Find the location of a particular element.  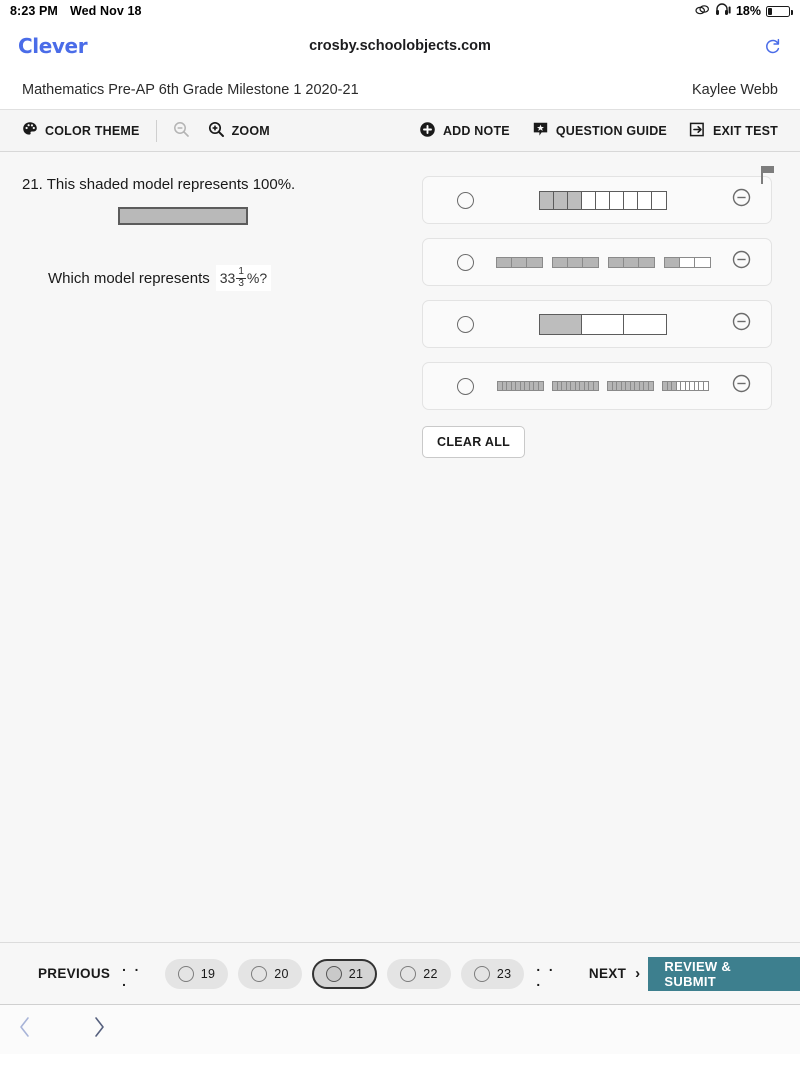

status-left: 8:23 PM Wed Nov 18 is located at coordinates (76, 11).